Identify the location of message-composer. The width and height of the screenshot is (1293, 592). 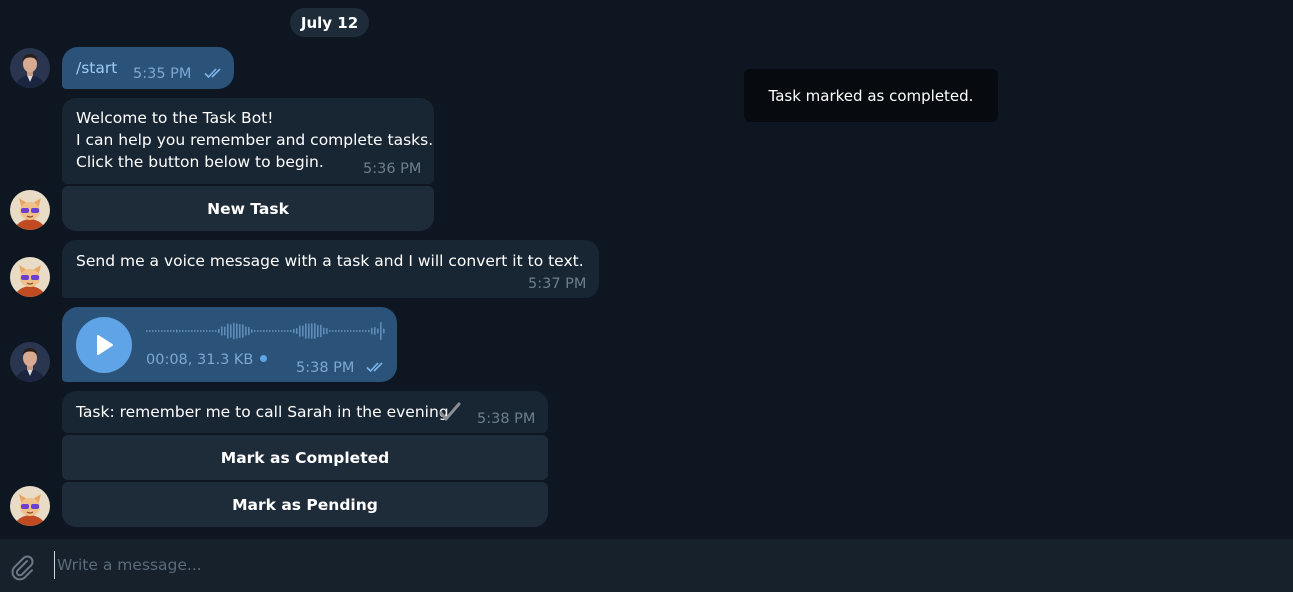
(646, 565).